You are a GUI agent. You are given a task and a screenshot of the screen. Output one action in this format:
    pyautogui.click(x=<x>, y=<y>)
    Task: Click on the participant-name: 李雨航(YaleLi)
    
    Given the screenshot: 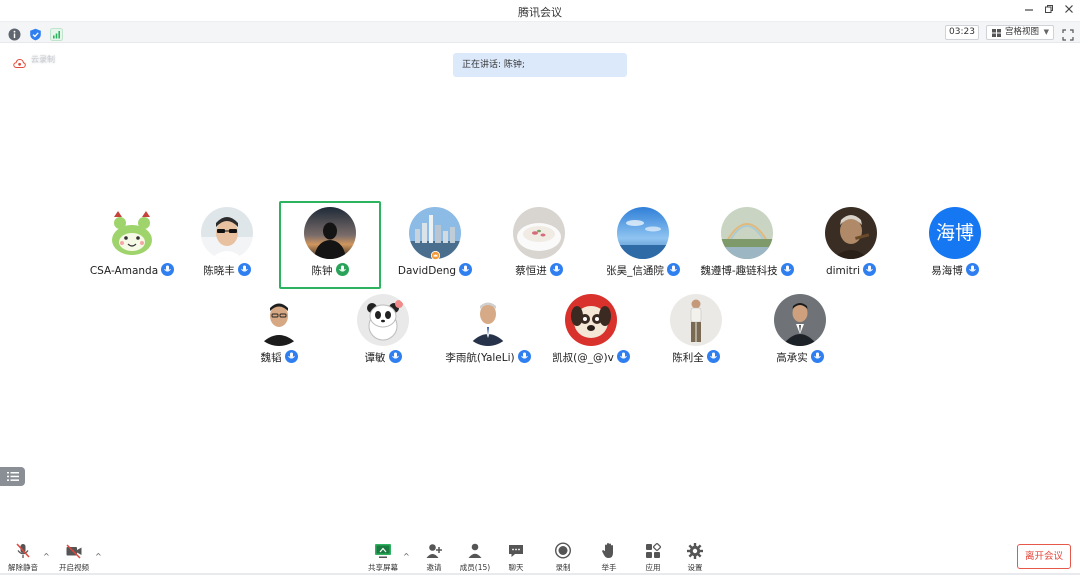 What is the action you would take?
    pyautogui.click(x=480, y=358)
    